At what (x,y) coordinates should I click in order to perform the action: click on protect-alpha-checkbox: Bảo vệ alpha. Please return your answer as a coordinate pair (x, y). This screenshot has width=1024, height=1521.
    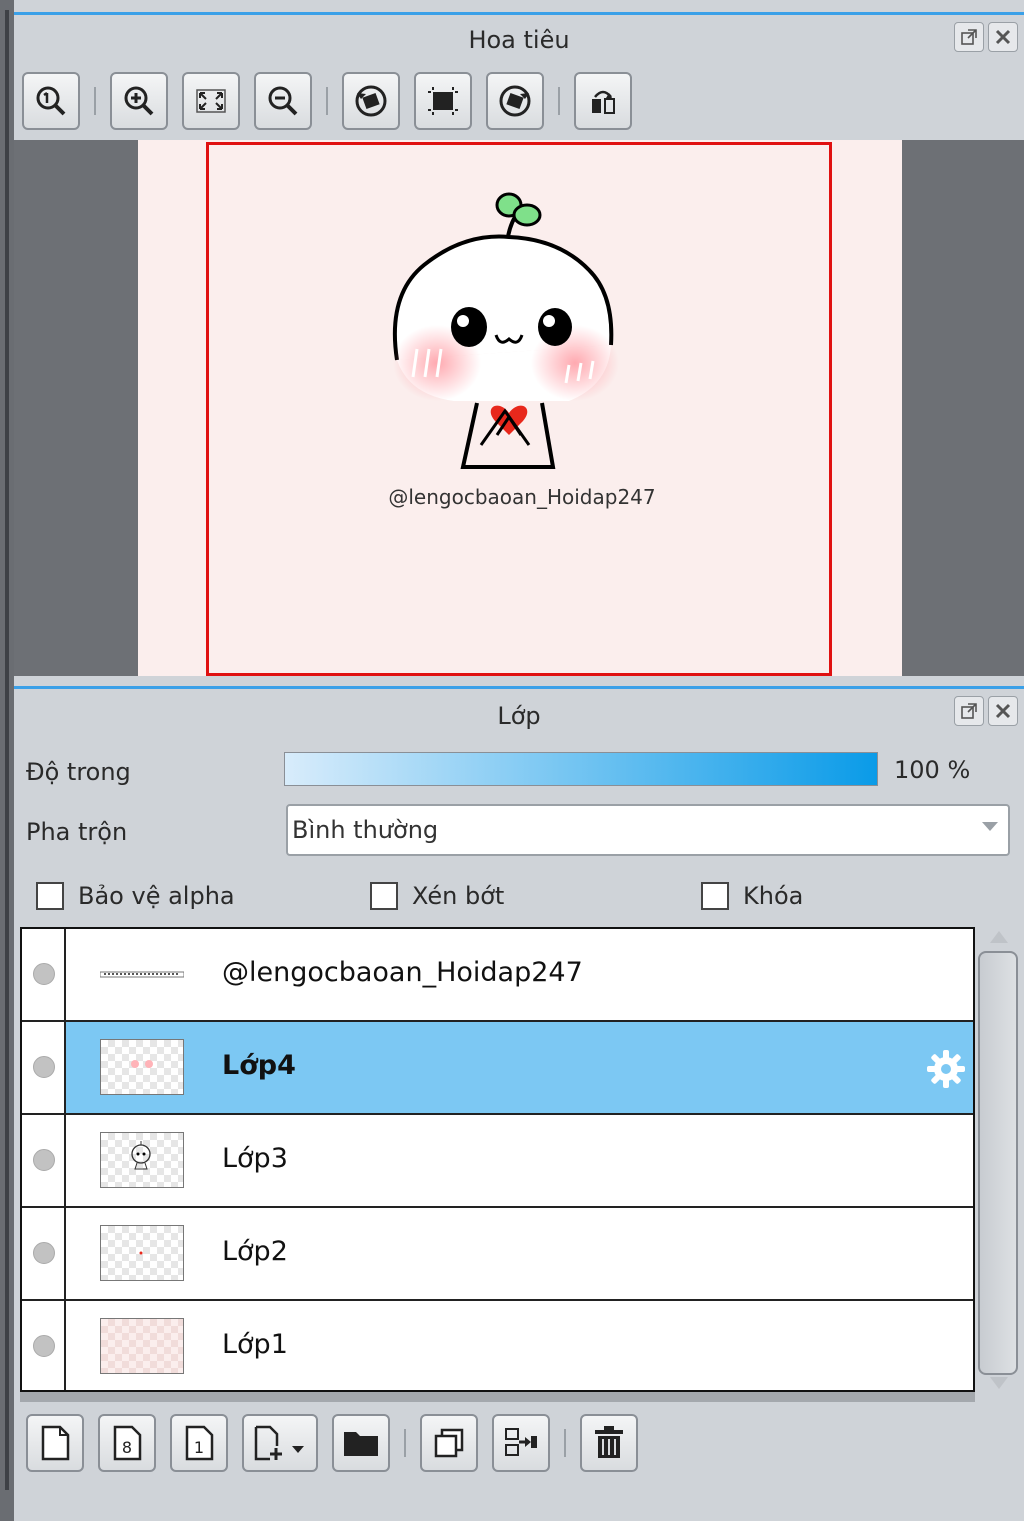
    Looking at the image, I should click on (135, 896).